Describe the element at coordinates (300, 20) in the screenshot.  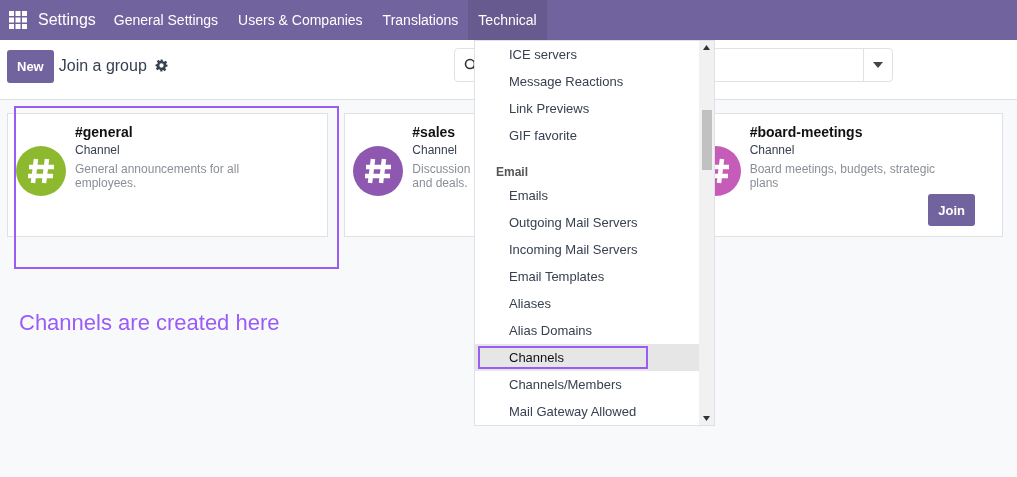
I see `menu-tab: Users & Companies` at that location.